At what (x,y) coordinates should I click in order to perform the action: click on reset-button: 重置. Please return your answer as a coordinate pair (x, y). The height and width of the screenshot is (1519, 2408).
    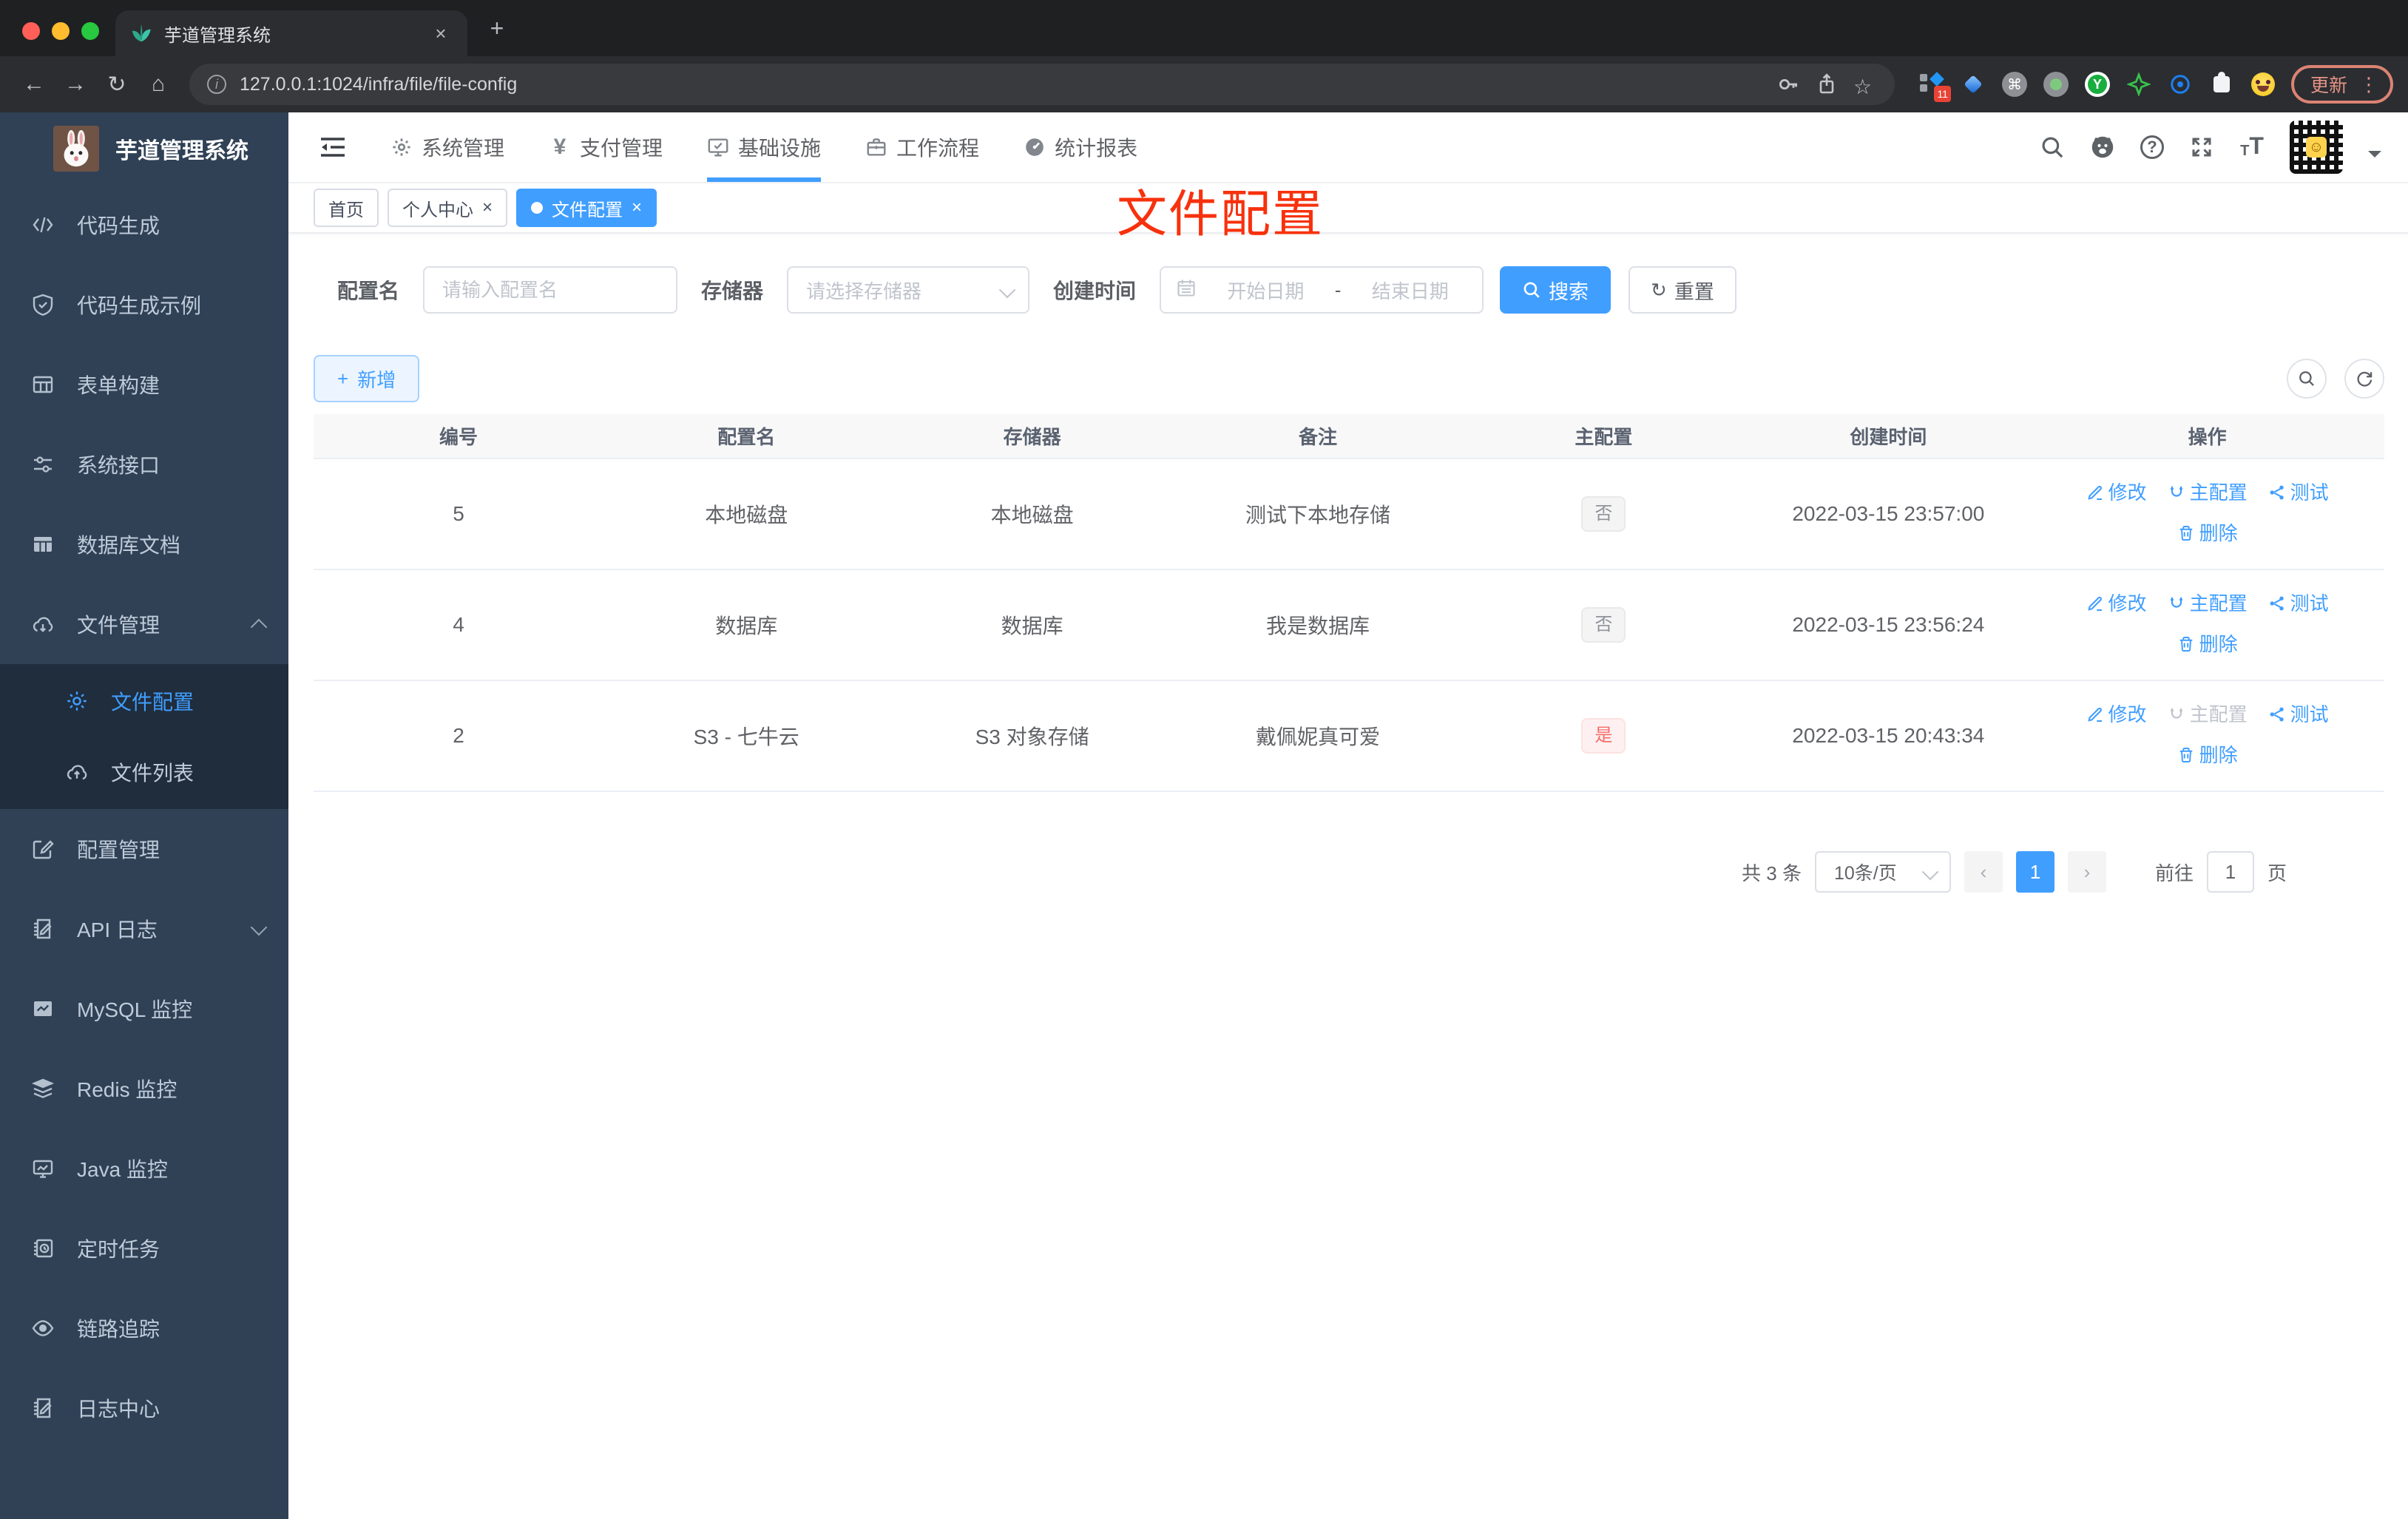
    Looking at the image, I should click on (1682, 290).